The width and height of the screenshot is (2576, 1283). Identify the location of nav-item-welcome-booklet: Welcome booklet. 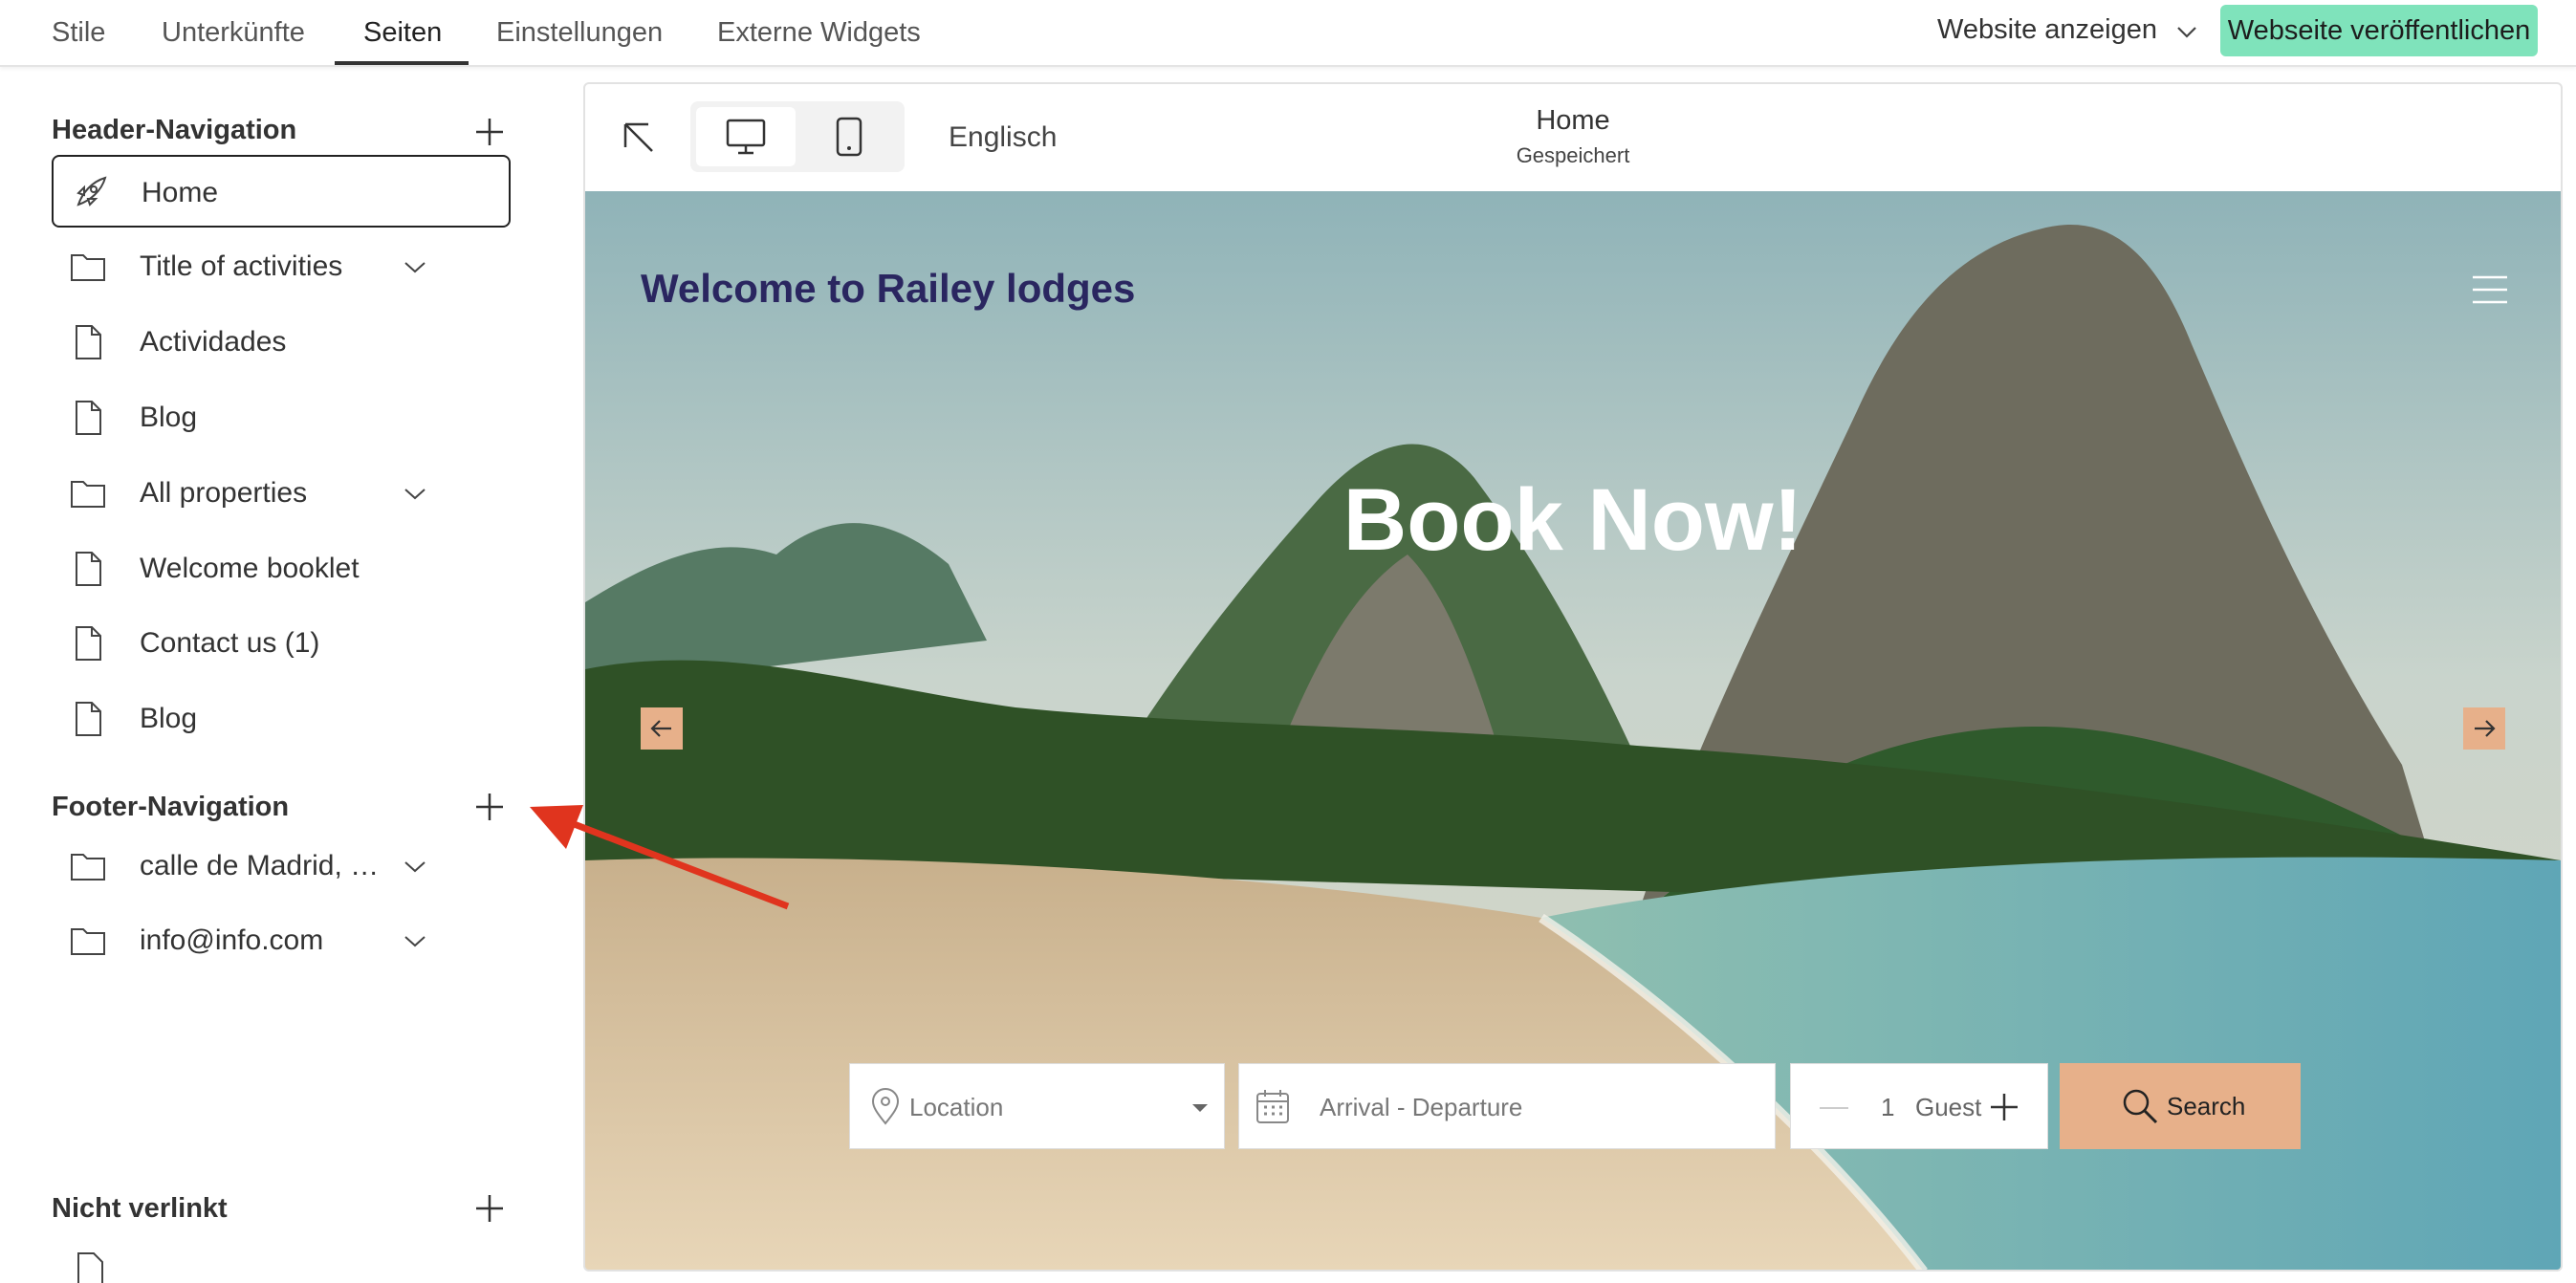
(281, 569).